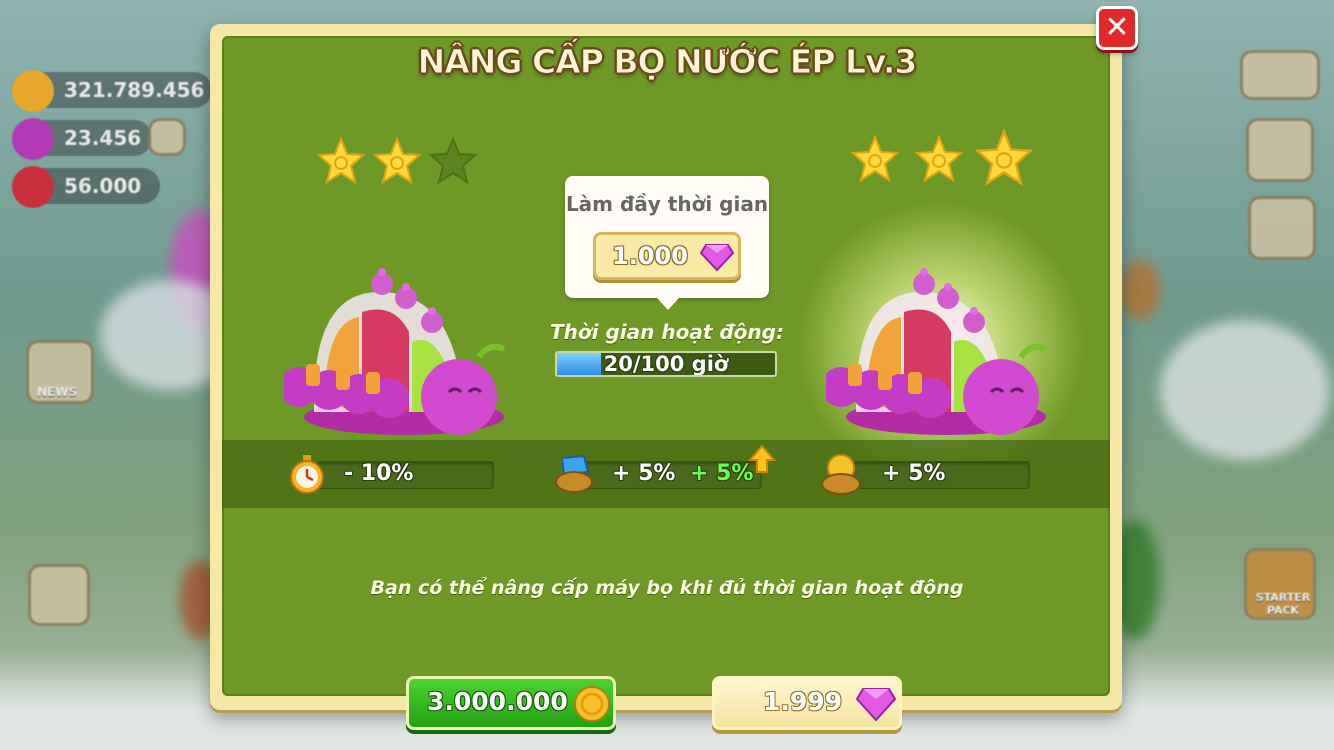 Image resolution: width=1334 pixels, height=750 pixels. Describe the element at coordinates (667, 332) in the screenshot. I see `operation-time-label: Thời gian hoạt động:` at that location.